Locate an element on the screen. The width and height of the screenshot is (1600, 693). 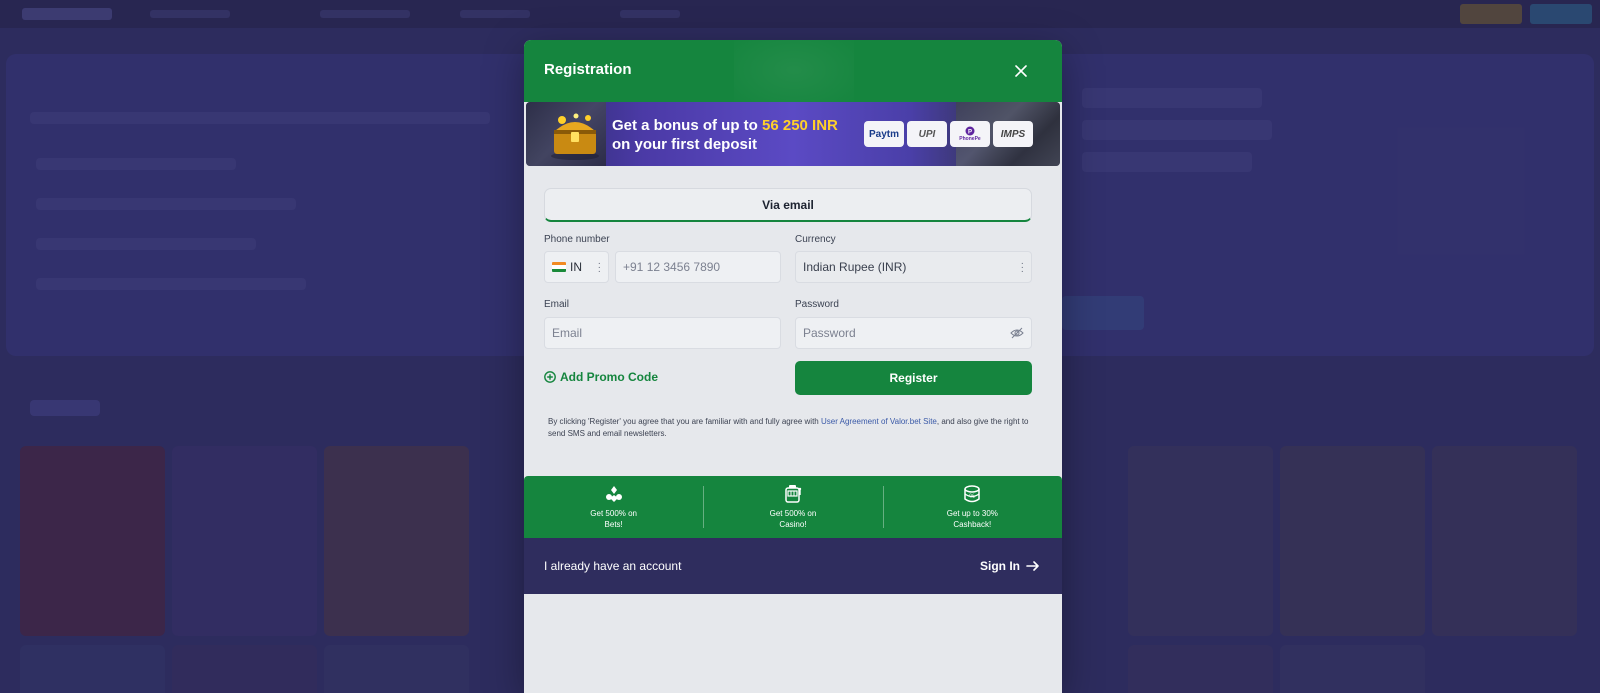
benefit-bets: Get 500% on Bets! is located at coordinates (613, 507).